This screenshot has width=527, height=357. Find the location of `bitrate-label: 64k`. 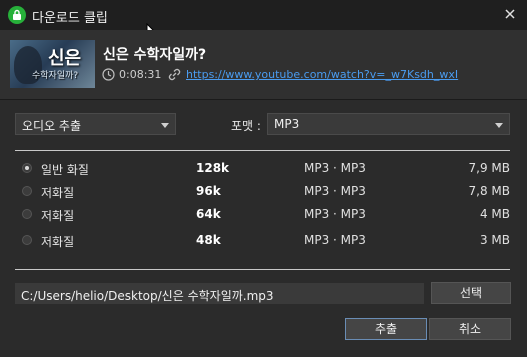

bitrate-label: 64k is located at coordinates (208, 214).